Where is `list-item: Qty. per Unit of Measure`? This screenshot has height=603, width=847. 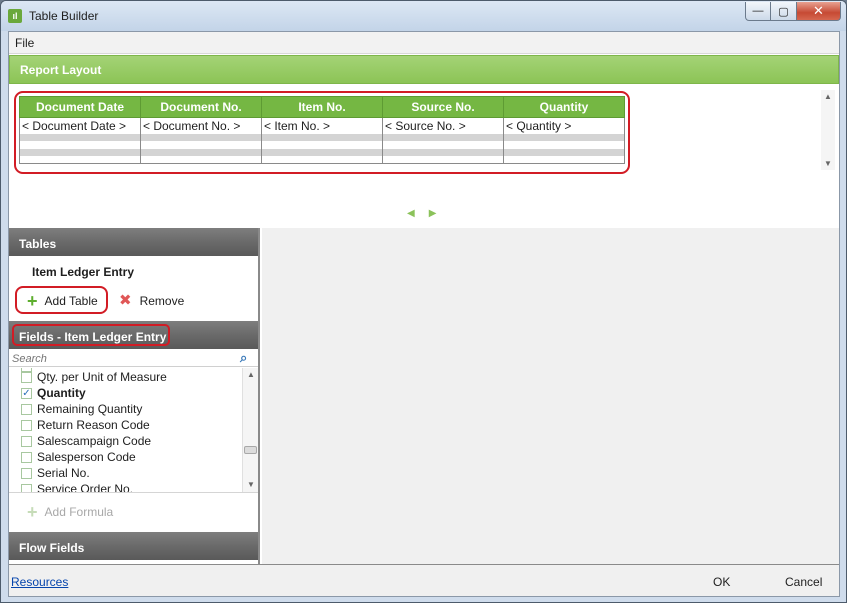
list-item: Qty. per Unit of Measure is located at coordinates (94, 377).